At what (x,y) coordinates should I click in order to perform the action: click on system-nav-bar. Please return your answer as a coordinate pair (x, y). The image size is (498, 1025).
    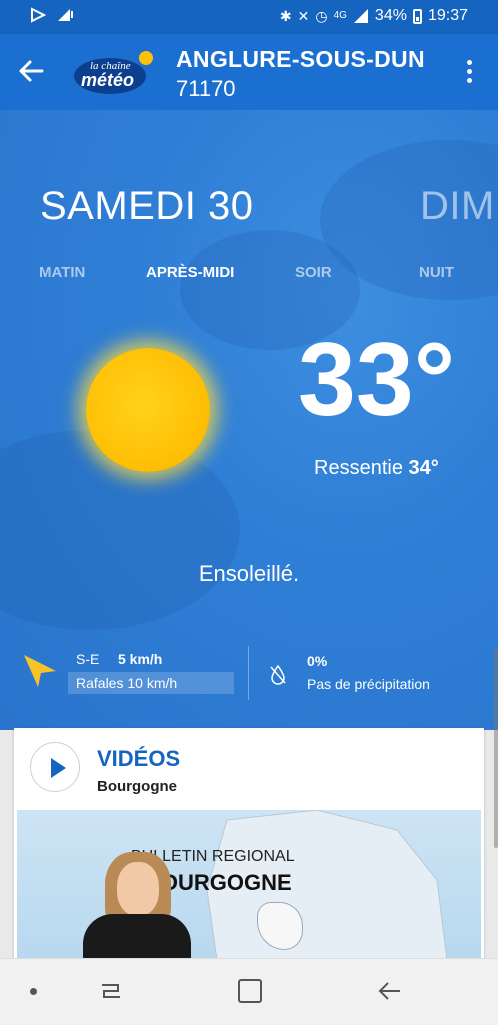
    Looking at the image, I should click on (249, 991).